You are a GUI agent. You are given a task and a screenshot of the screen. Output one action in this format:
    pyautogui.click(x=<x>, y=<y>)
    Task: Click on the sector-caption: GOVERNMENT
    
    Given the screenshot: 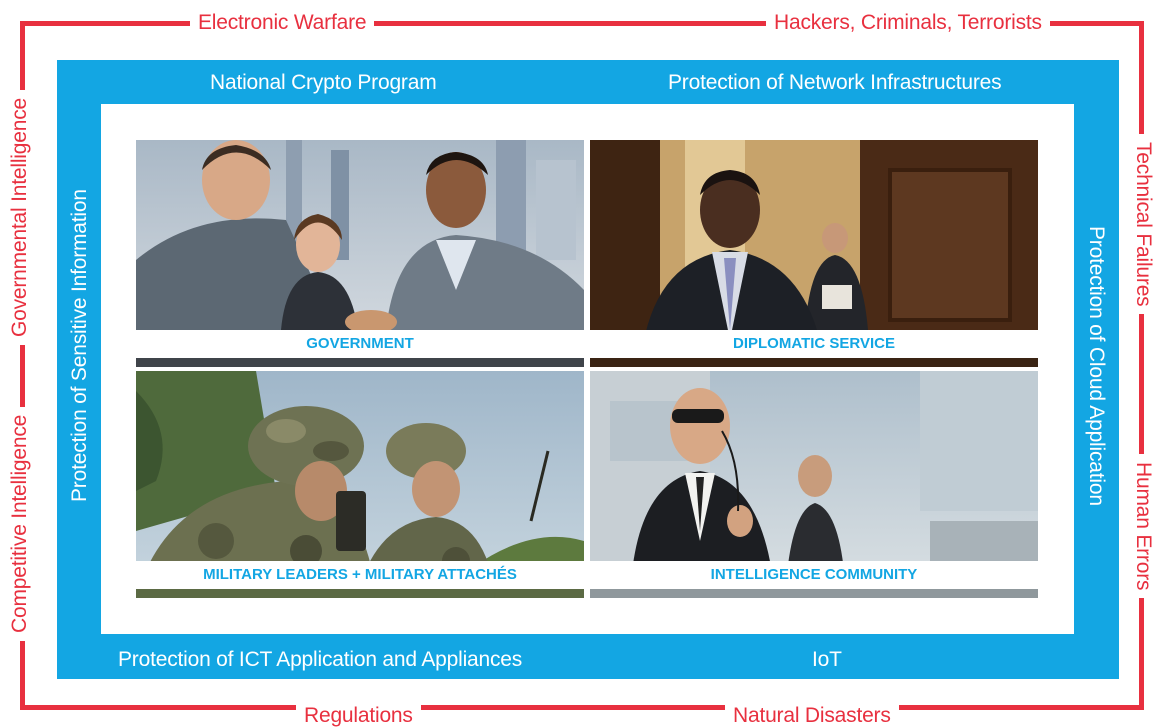 What is the action you would take?
    pyautogui.click(x=360, y=344)
    